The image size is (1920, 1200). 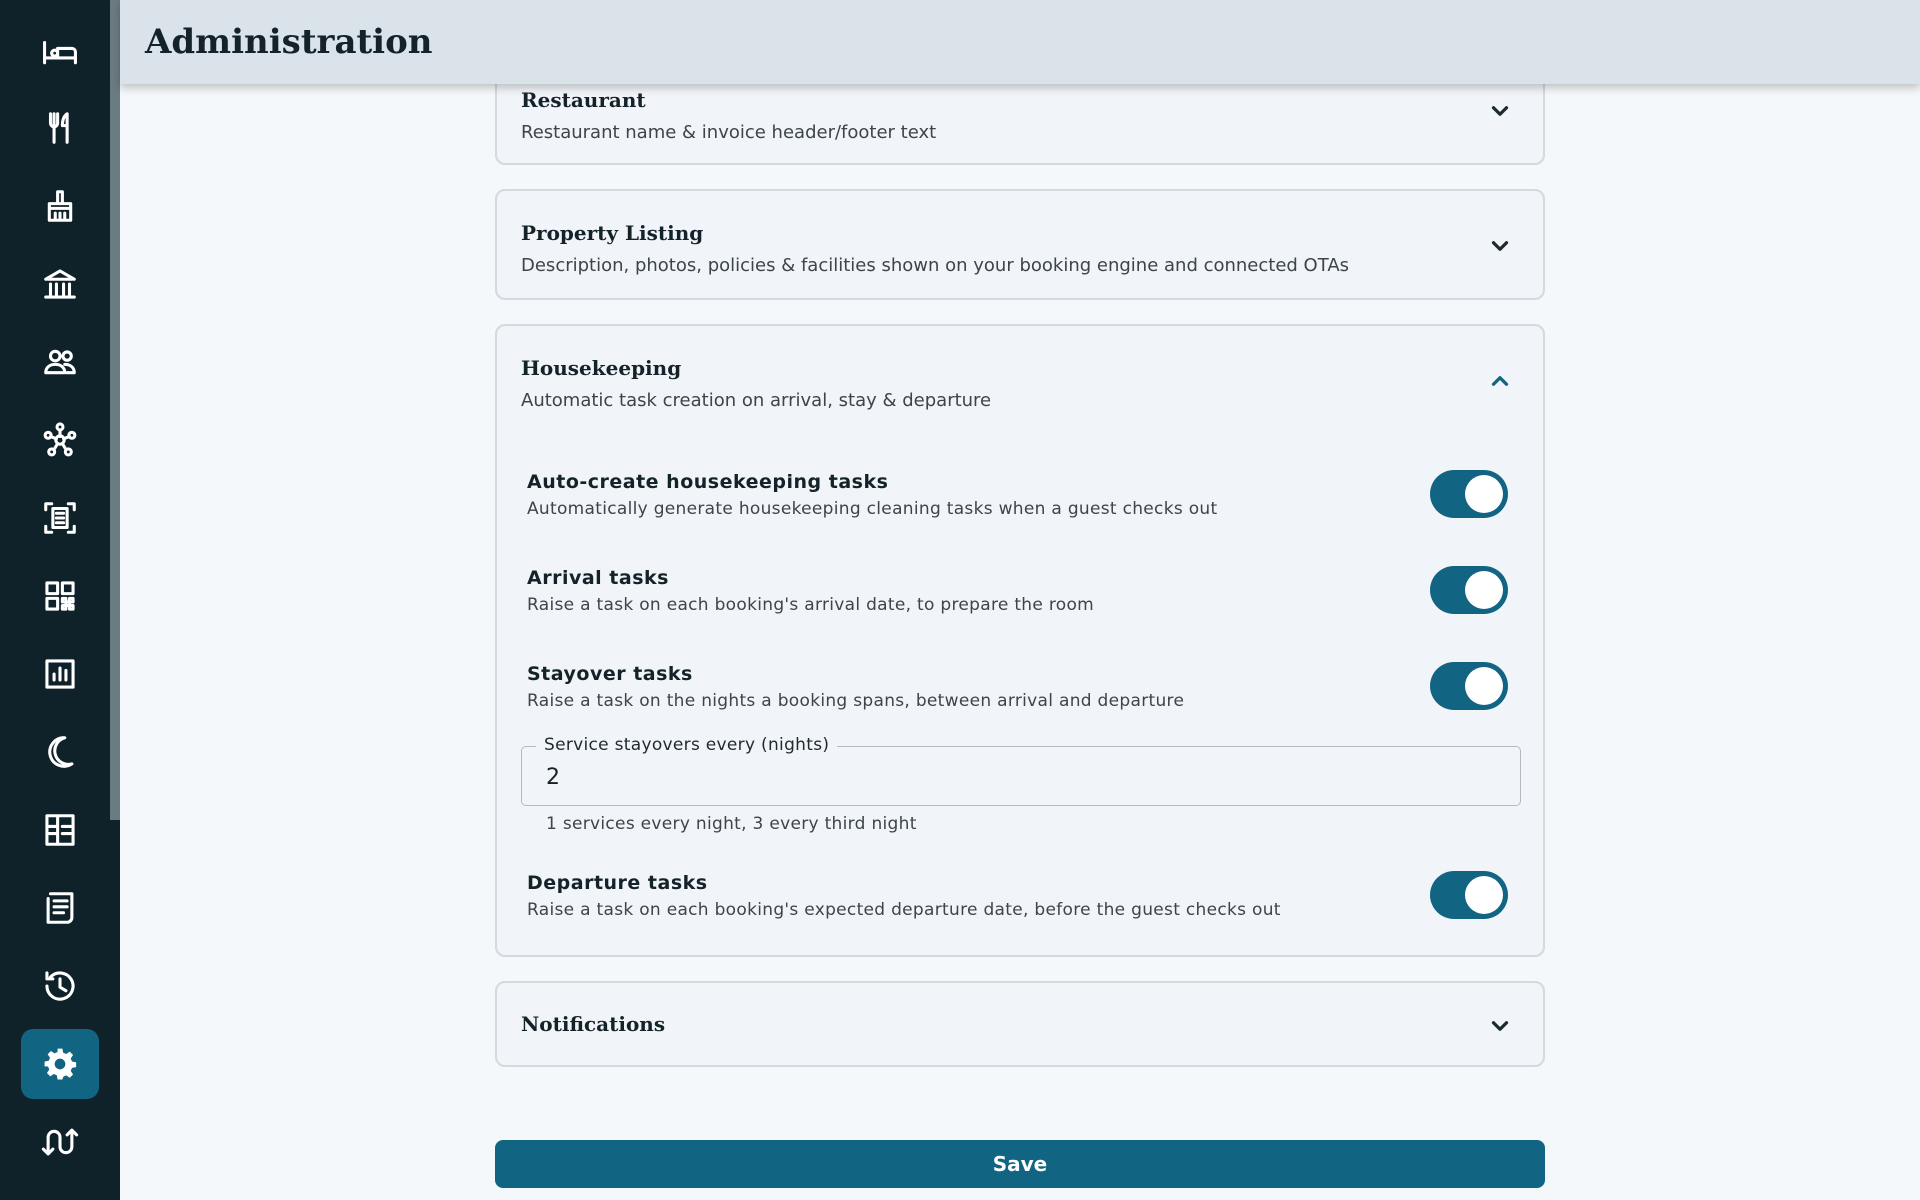 I want to click on gear-icon, so click(x=60, y=1064).